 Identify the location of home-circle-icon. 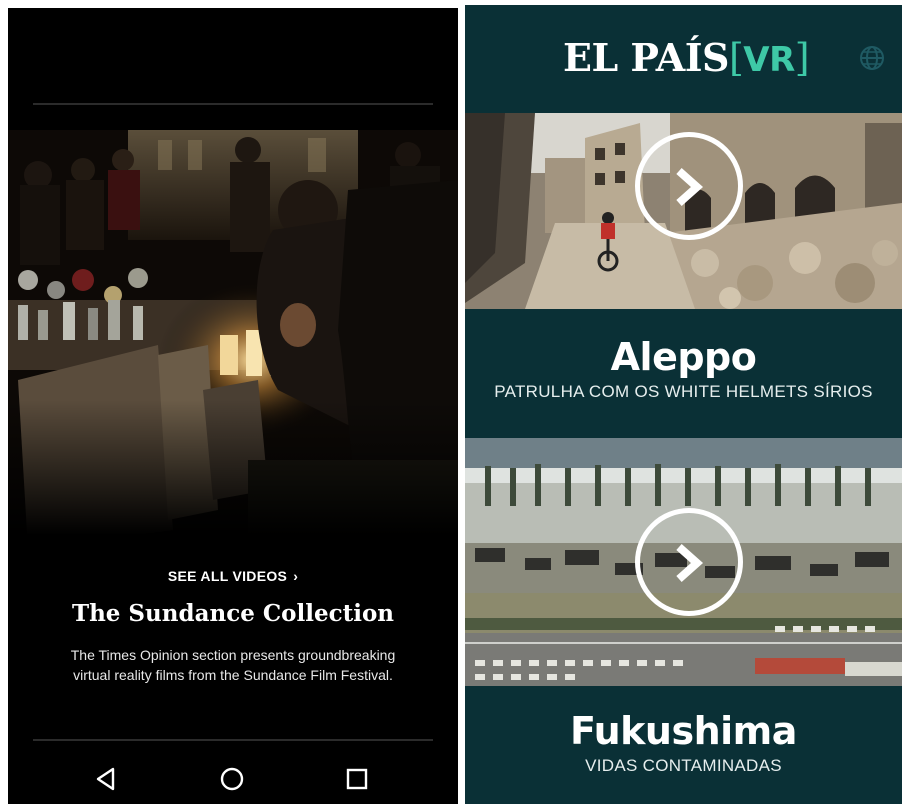
(232, 779).